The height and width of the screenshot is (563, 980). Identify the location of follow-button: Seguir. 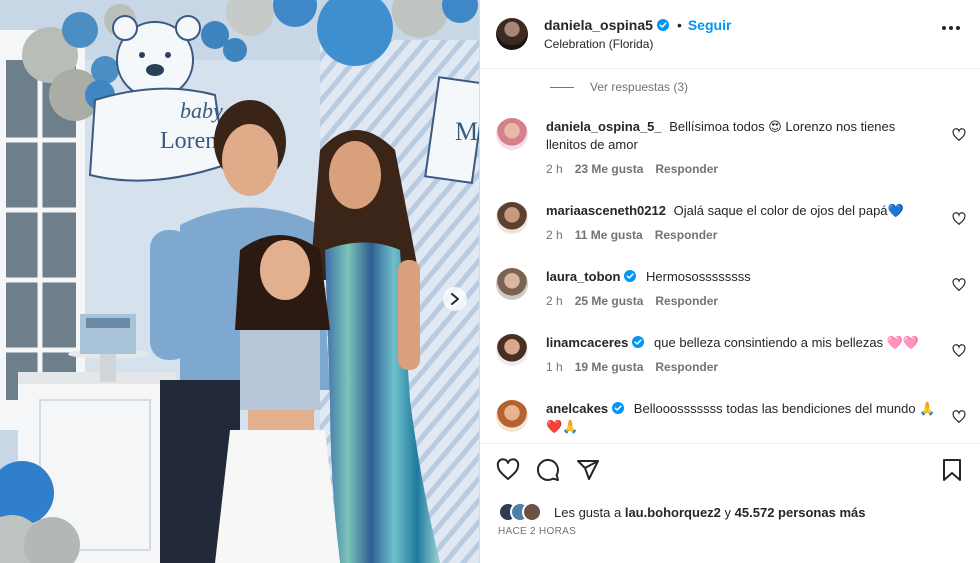
(710, 25).